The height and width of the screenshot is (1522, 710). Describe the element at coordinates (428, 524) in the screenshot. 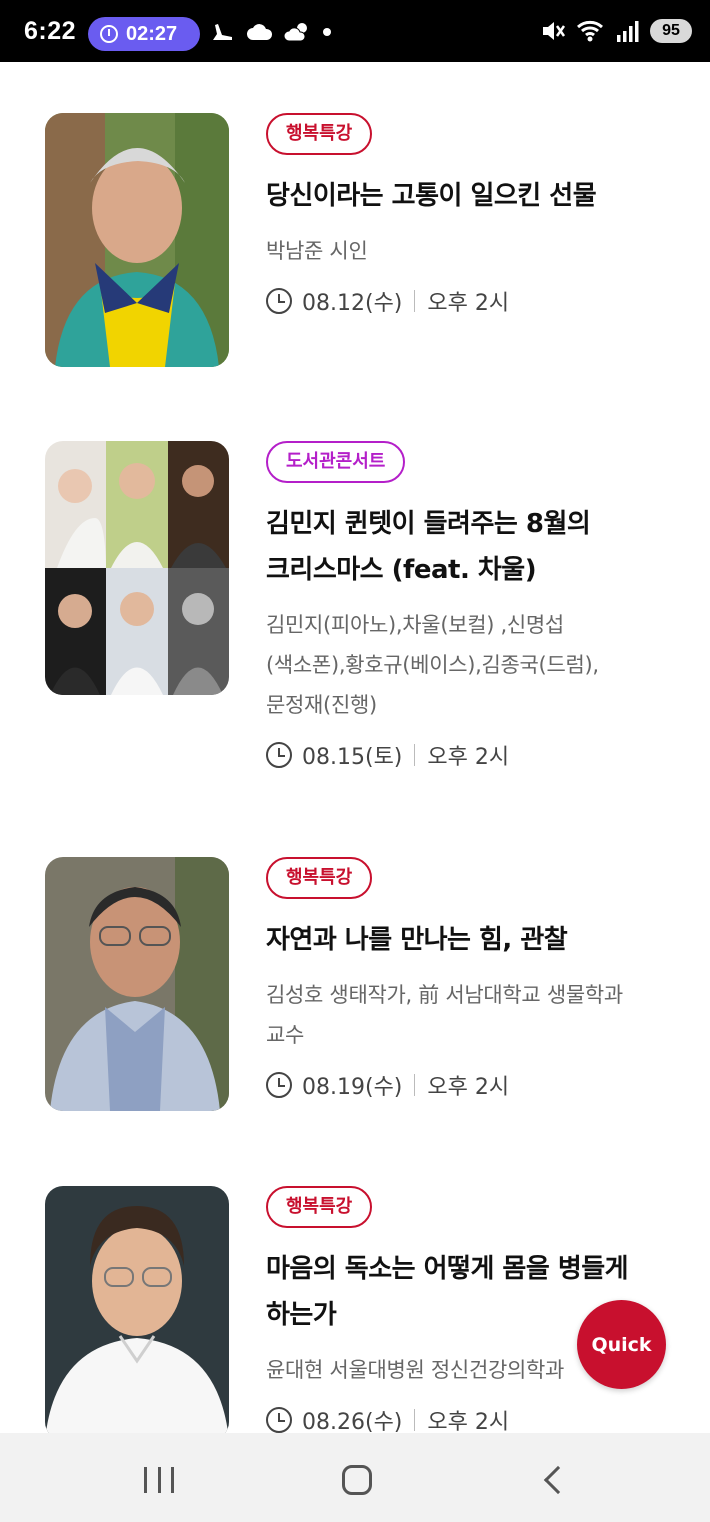

I see `event-title-line: 김민지 퀸텟이 들려주는 8월의` at that location.